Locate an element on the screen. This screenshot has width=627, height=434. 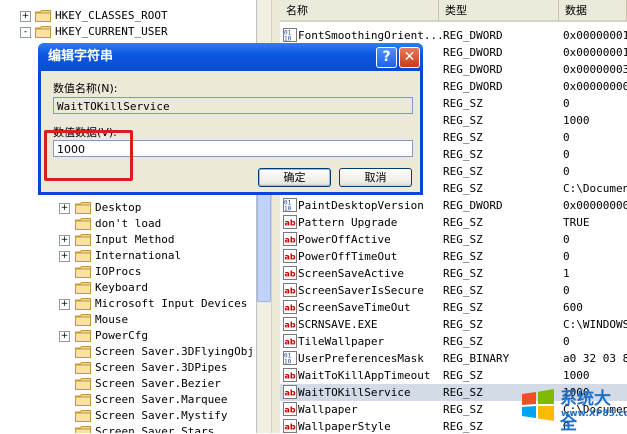
tree-item: + International is located at coordinates (128, 256).